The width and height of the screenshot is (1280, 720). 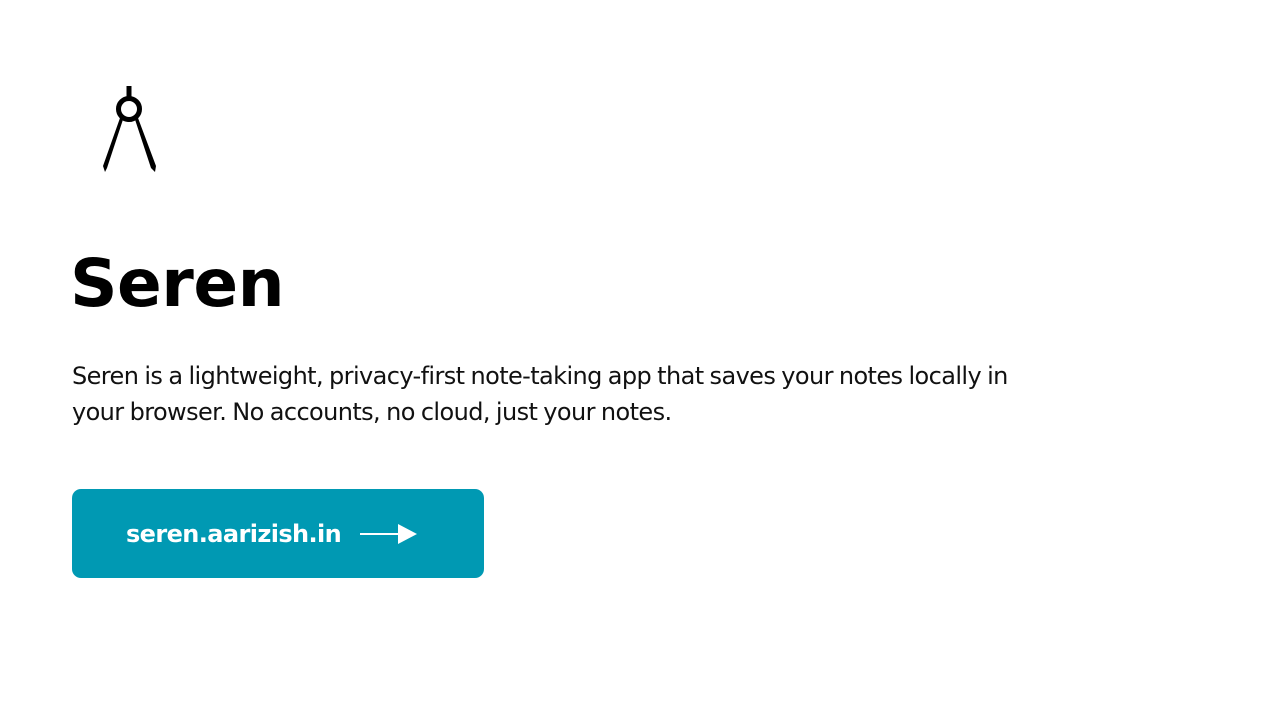 I want to click on drafting-compass-icon, so click(x=130, y=130).